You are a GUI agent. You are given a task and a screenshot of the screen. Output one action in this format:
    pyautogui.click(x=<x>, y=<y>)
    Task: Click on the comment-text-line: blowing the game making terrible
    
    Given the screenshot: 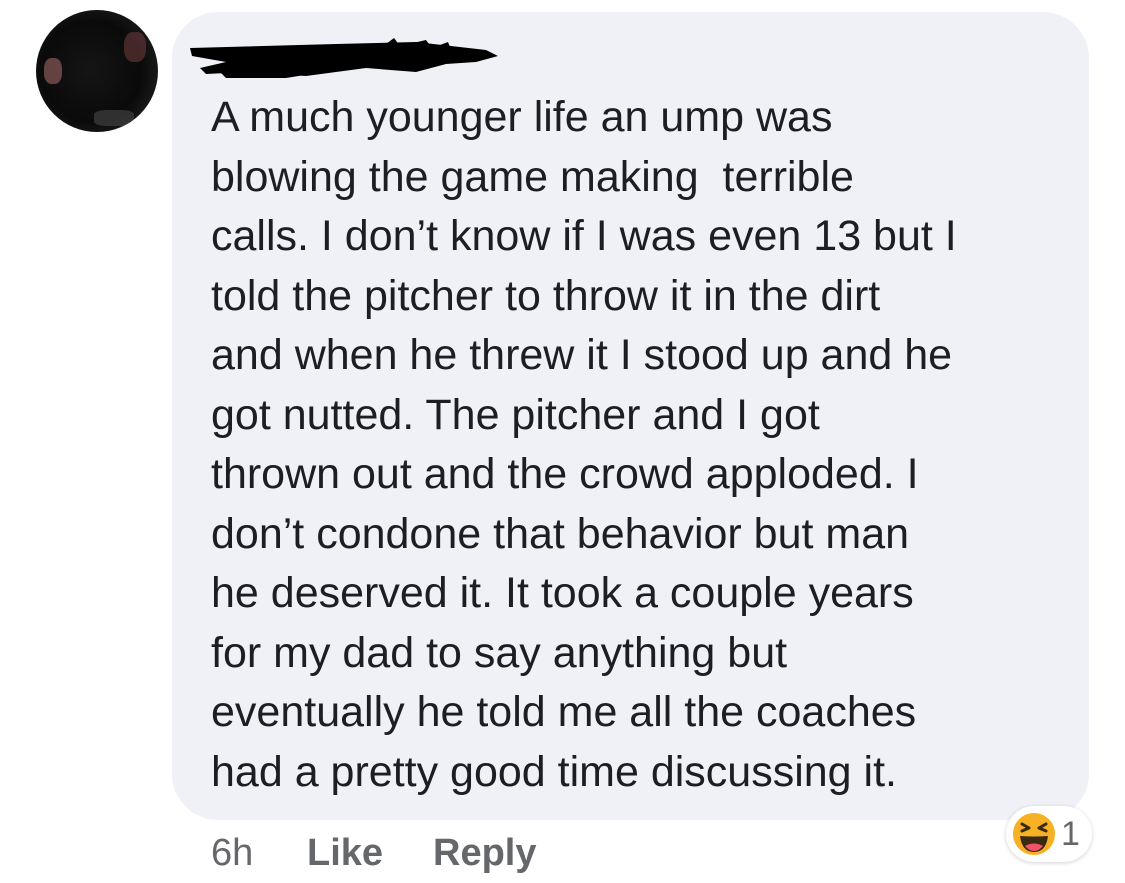 What is the action you would take?
    pyautogui.click(x=532, y=176)
    